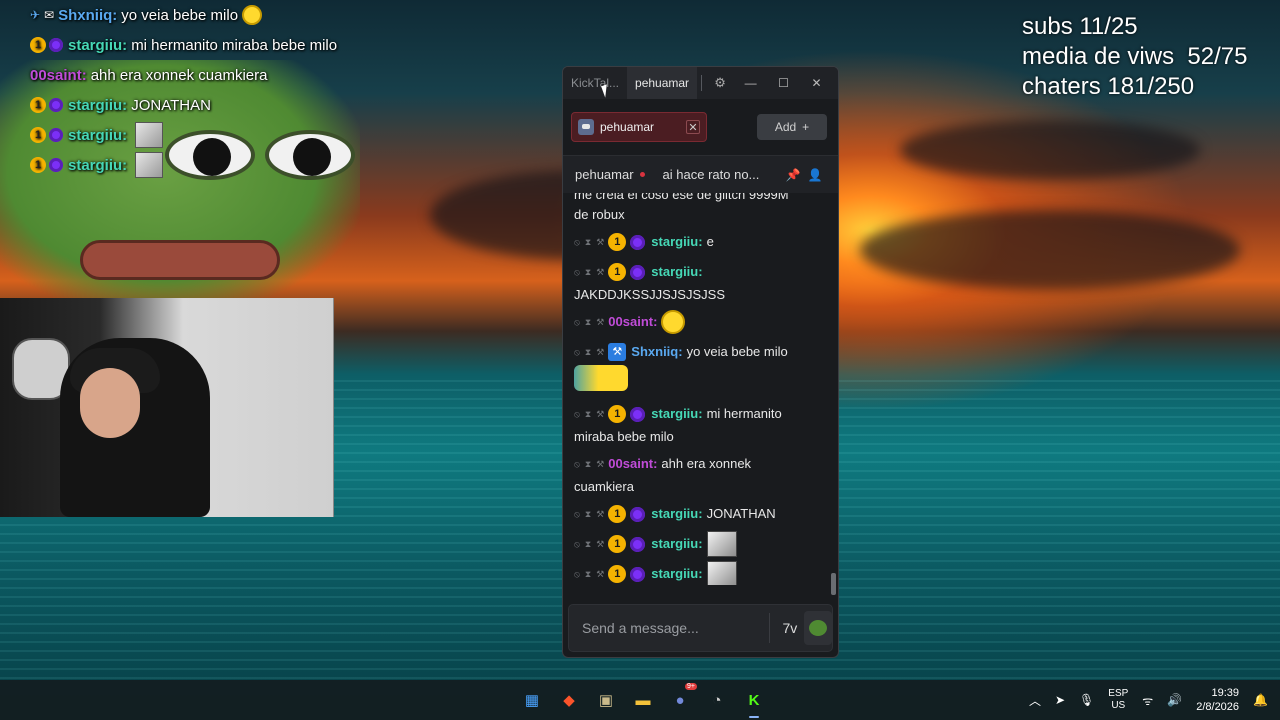  What do you see at coordinates (717, 700) in the screenshot?
I see `clock-app-icon: ◔` at bounding box center [717, 700].